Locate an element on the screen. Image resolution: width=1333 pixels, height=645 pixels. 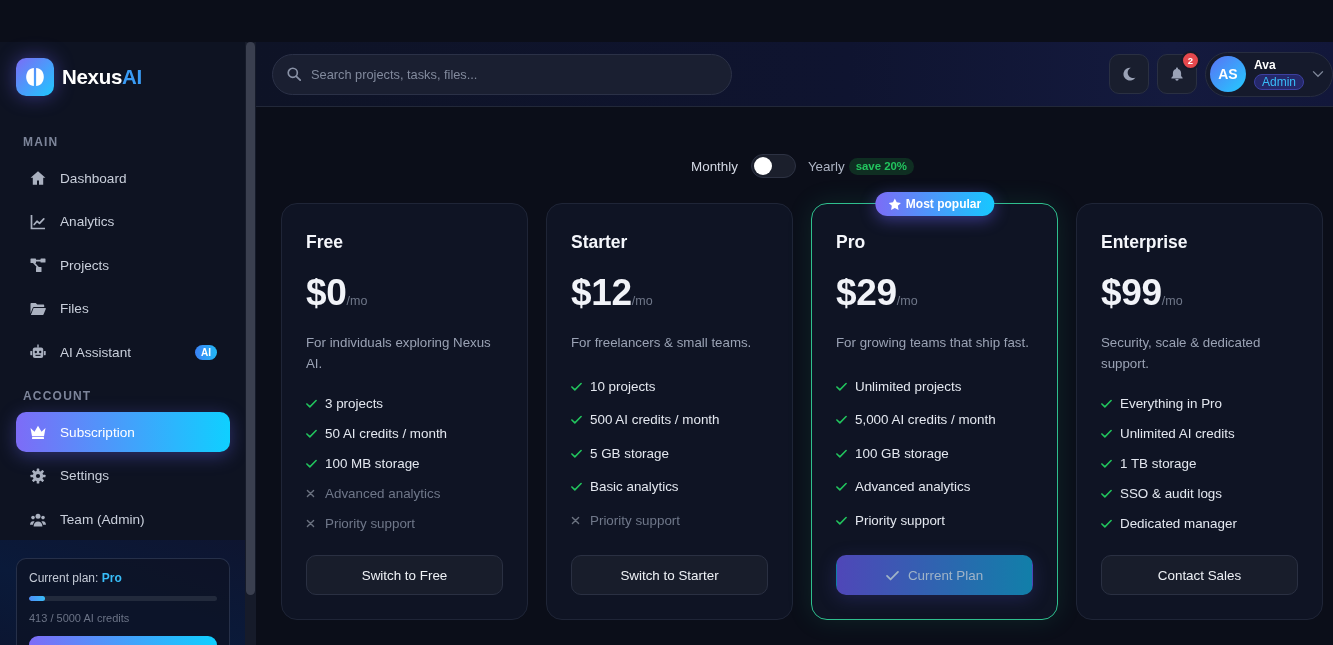
credits-usage-text: 413 / 5000 AI credits is located at coordinates (80, 618).